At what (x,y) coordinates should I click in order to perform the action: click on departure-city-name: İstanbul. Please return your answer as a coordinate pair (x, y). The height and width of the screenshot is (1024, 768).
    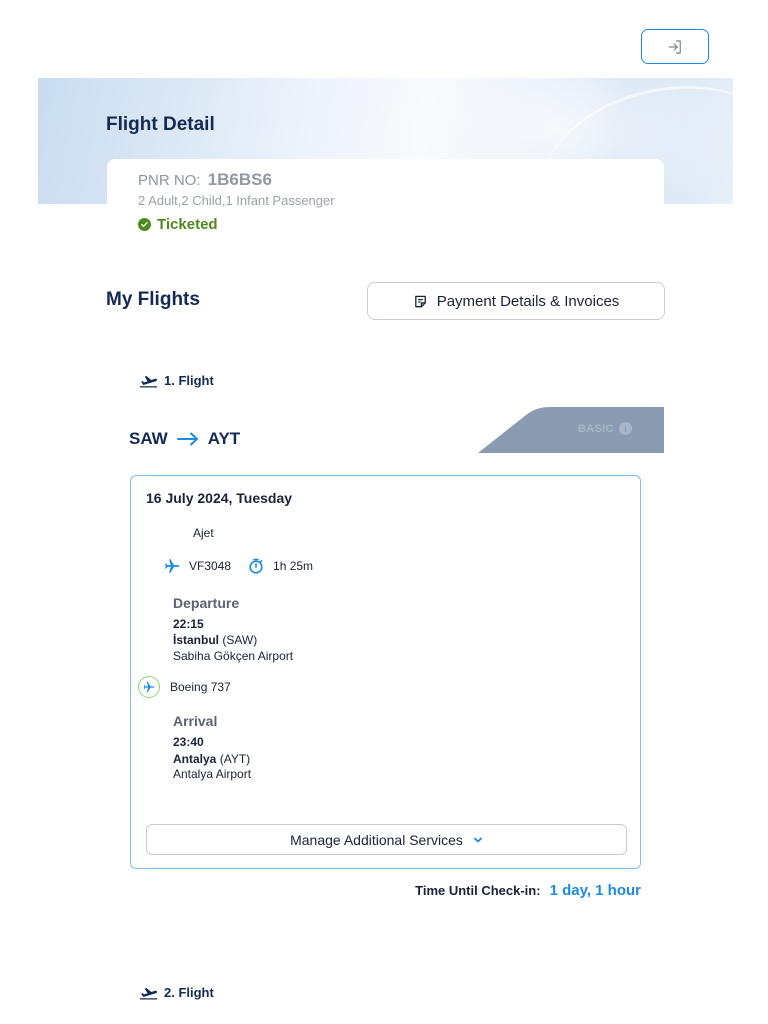
    Looking at the image, I should click on (196, 640).